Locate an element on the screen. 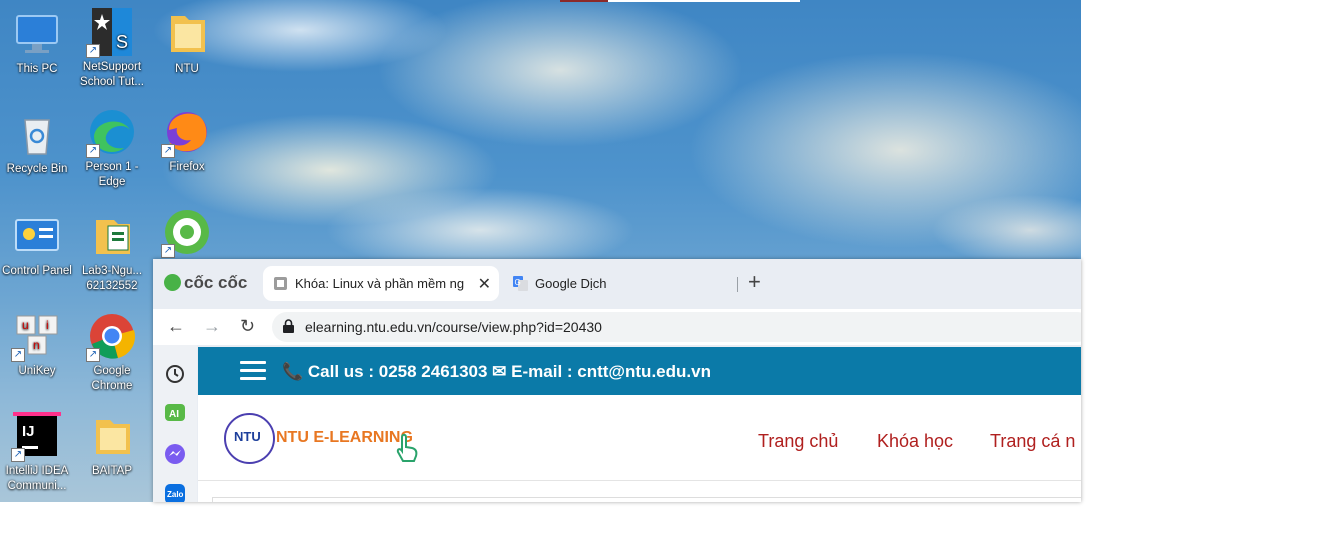  desktop-icon-lab3-file: Lab3-Ngu... 62132552 is located at coordinates (112, 253).